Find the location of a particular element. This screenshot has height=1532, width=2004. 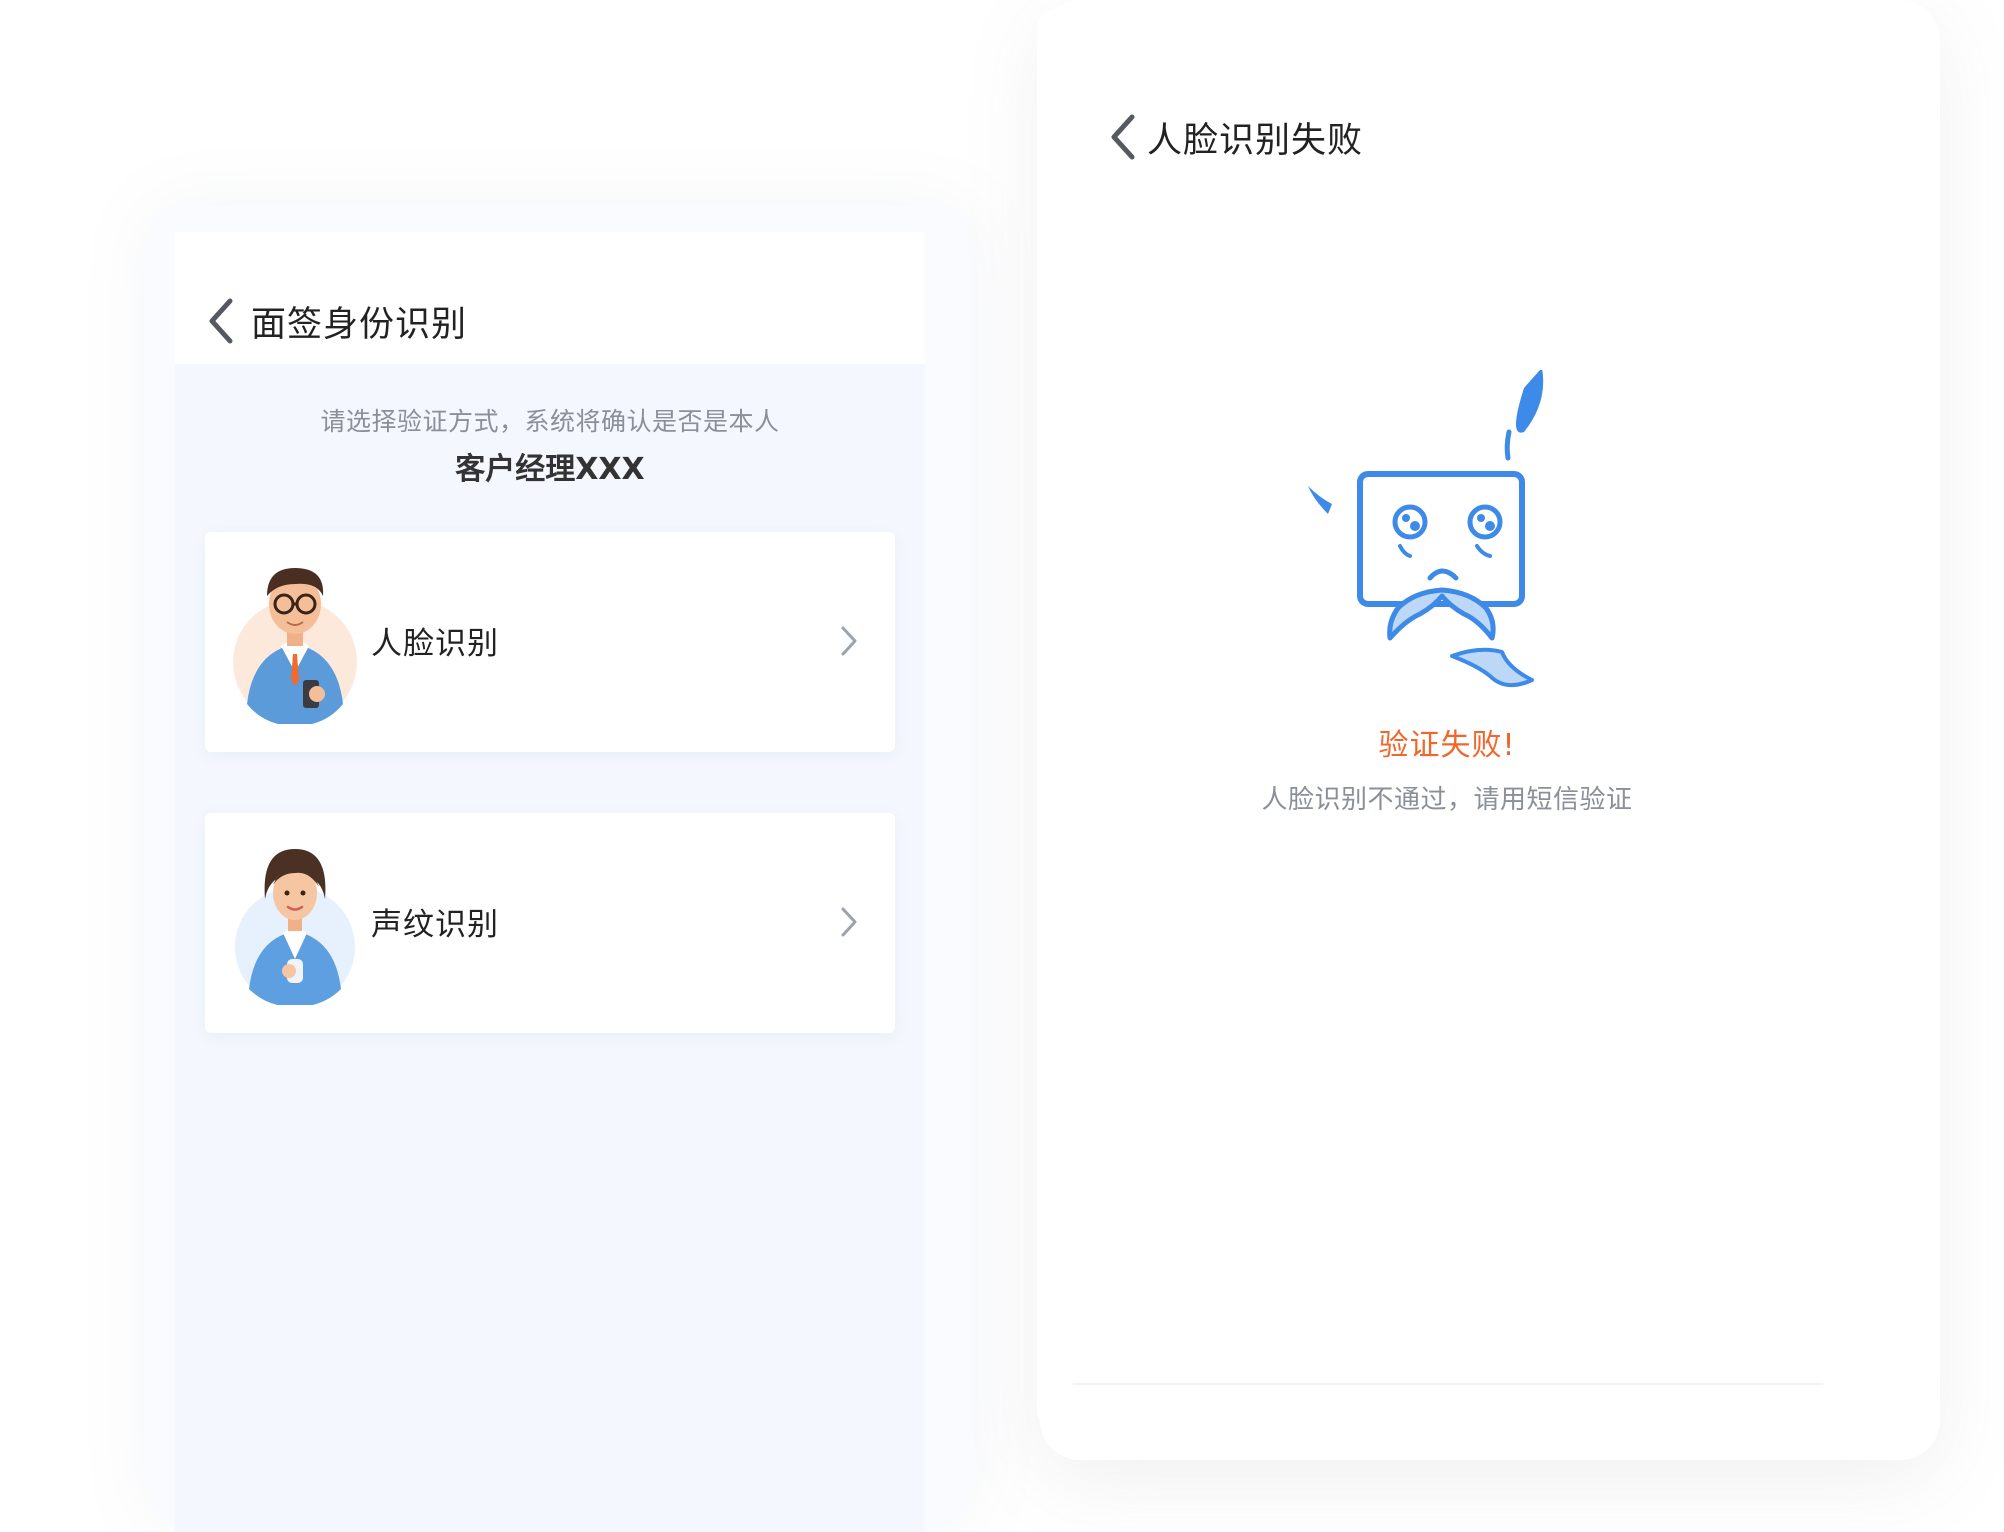

nav-bar: 面签身份识别 is located at coordinates (550, 298).